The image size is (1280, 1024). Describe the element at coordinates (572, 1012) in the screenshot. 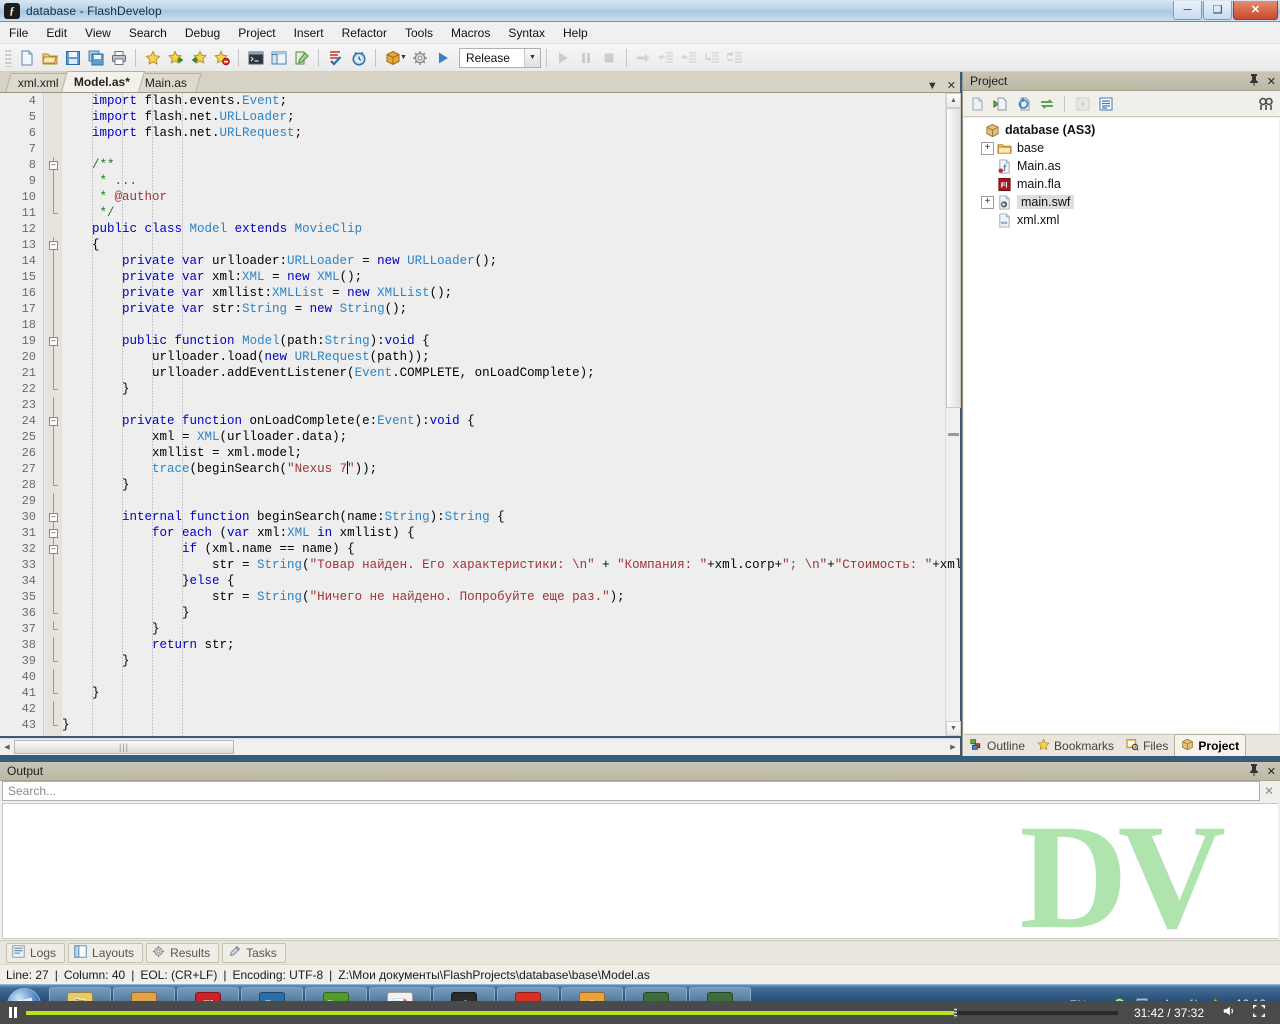

I see `video-progress-track` at that location.